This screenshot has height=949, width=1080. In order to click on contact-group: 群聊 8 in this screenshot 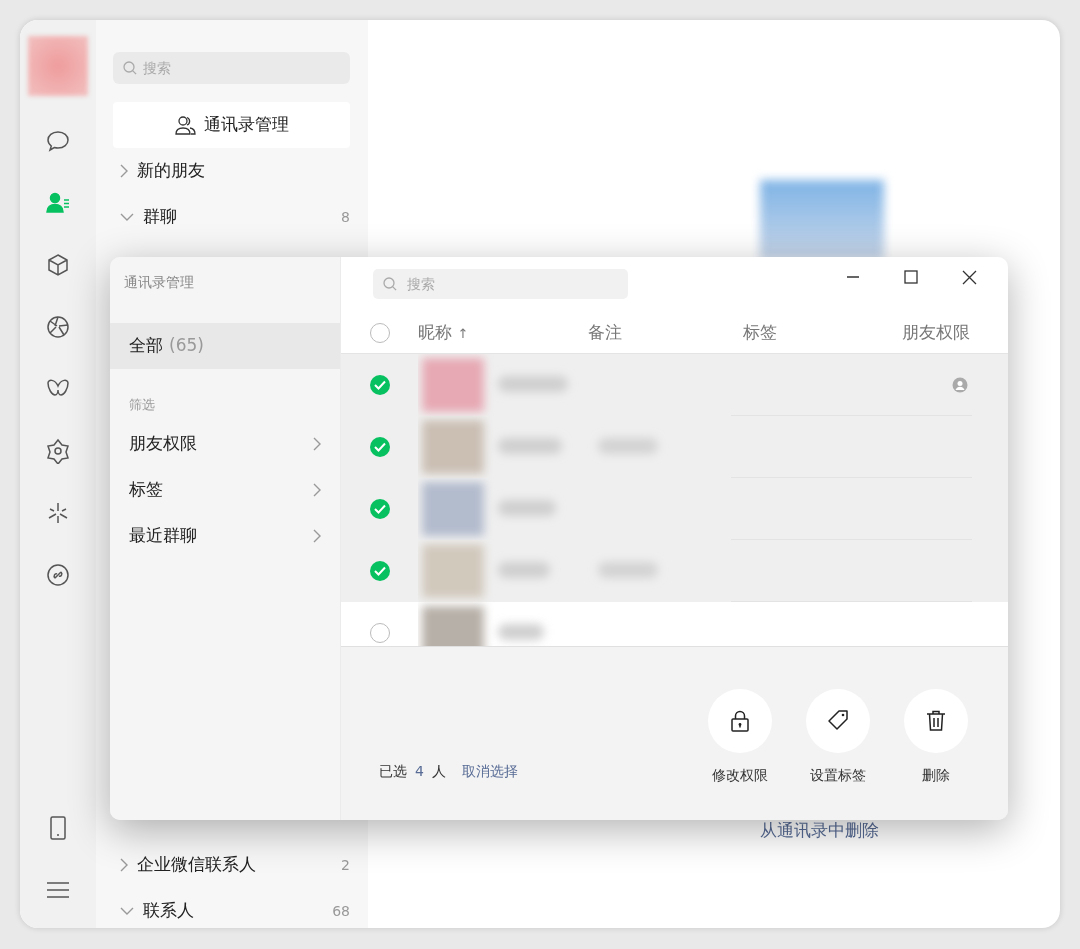, I will do `click(231, 217)`.